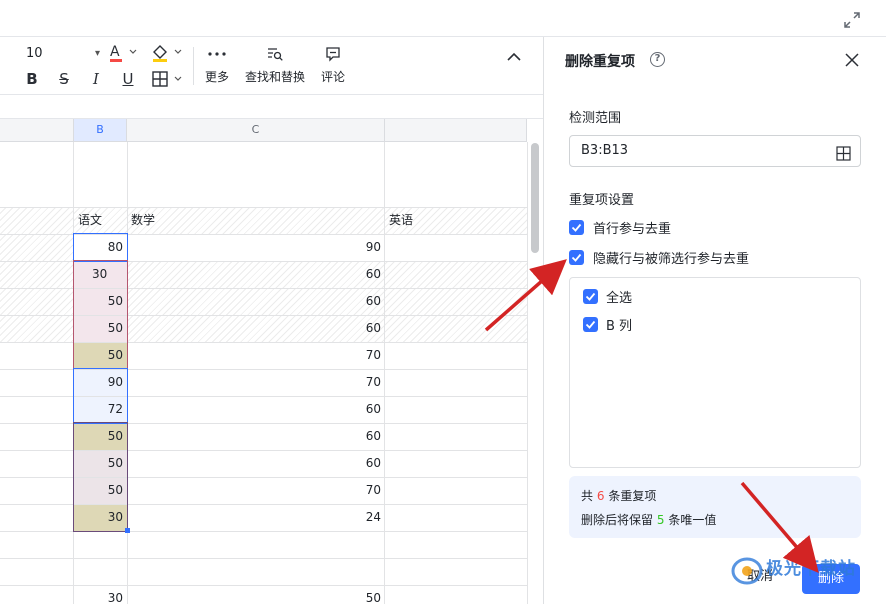  Describe the element at coordinates (619, 324) in the screenshot. I see `column-b-label: B 列` at that location.